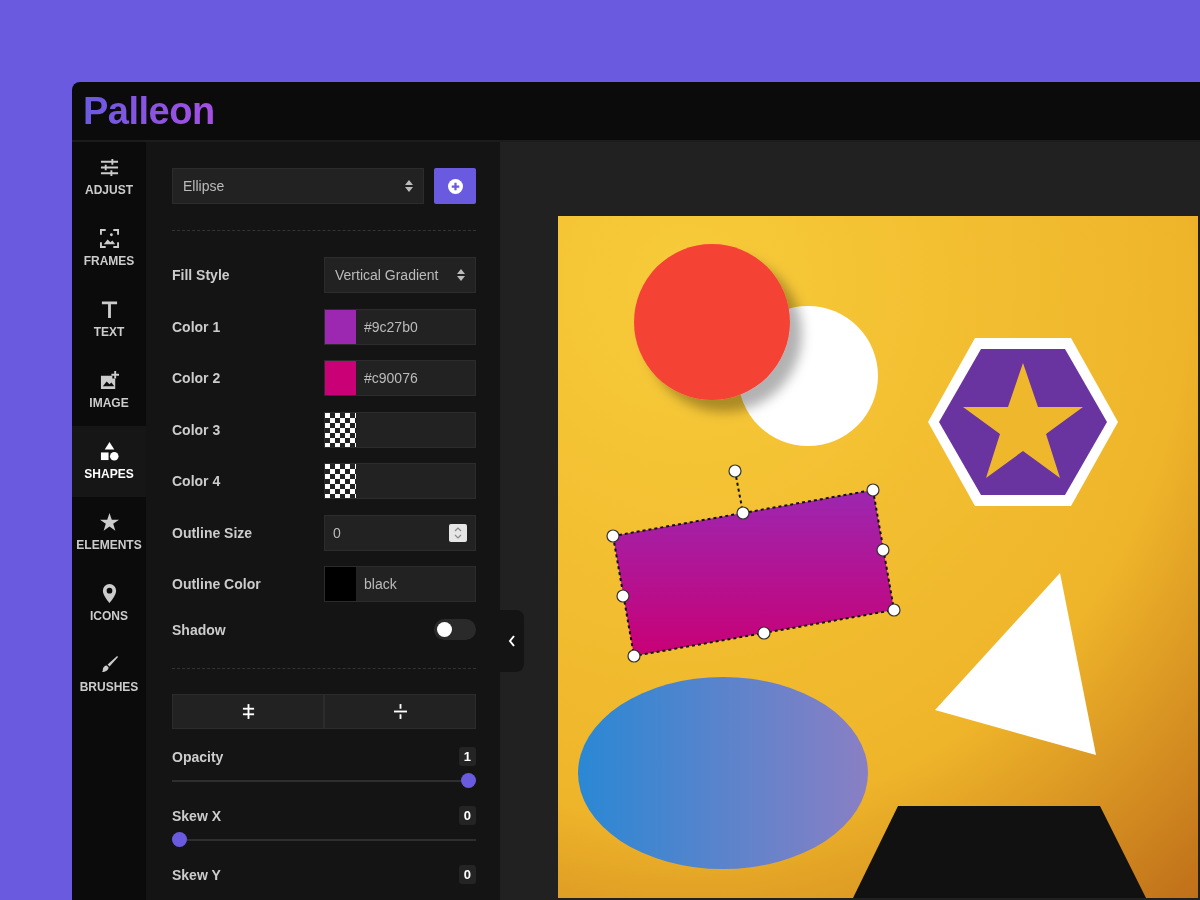 Image resolution: width=1200 pixels, height=900 pixels. I want to click on color-field: #c90076, so click(400, 378).